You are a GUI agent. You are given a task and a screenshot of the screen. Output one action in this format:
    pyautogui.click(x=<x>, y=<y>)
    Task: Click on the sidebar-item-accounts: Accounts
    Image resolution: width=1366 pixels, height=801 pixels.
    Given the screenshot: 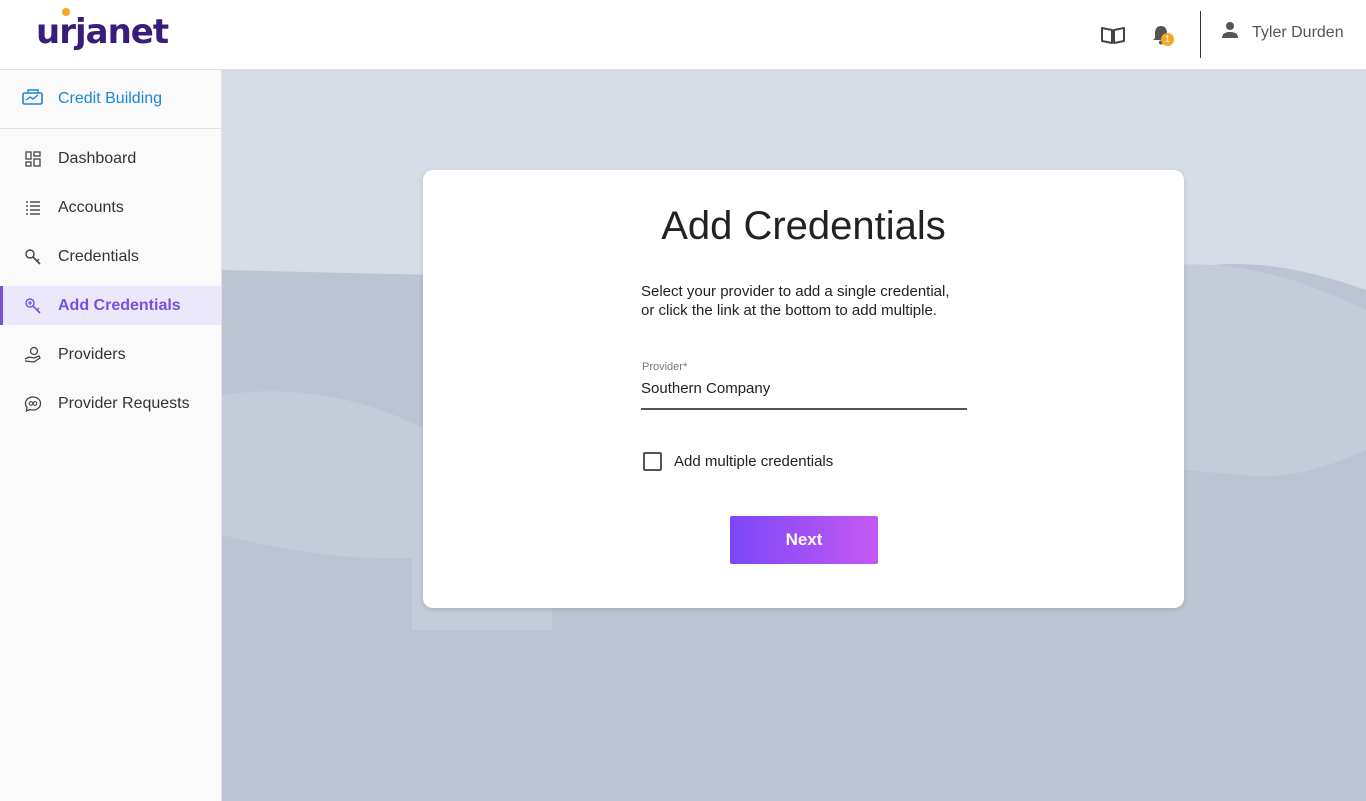 What is the action you would take?
    pyautogui.click(x=110, y=207)
    